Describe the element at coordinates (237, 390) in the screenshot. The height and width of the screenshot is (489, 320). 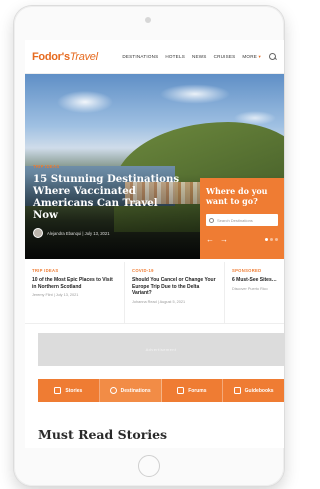
I see `book-icon` at that location.